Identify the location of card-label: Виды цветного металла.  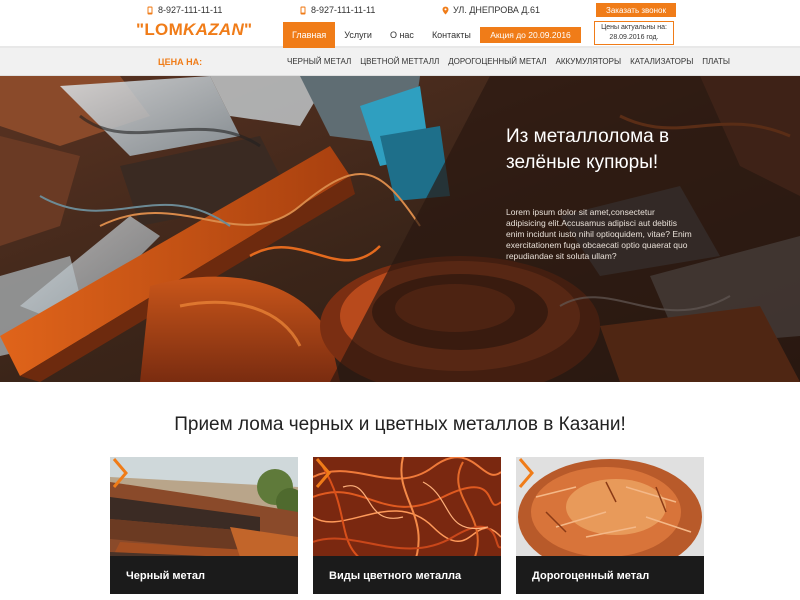
(395, 576).